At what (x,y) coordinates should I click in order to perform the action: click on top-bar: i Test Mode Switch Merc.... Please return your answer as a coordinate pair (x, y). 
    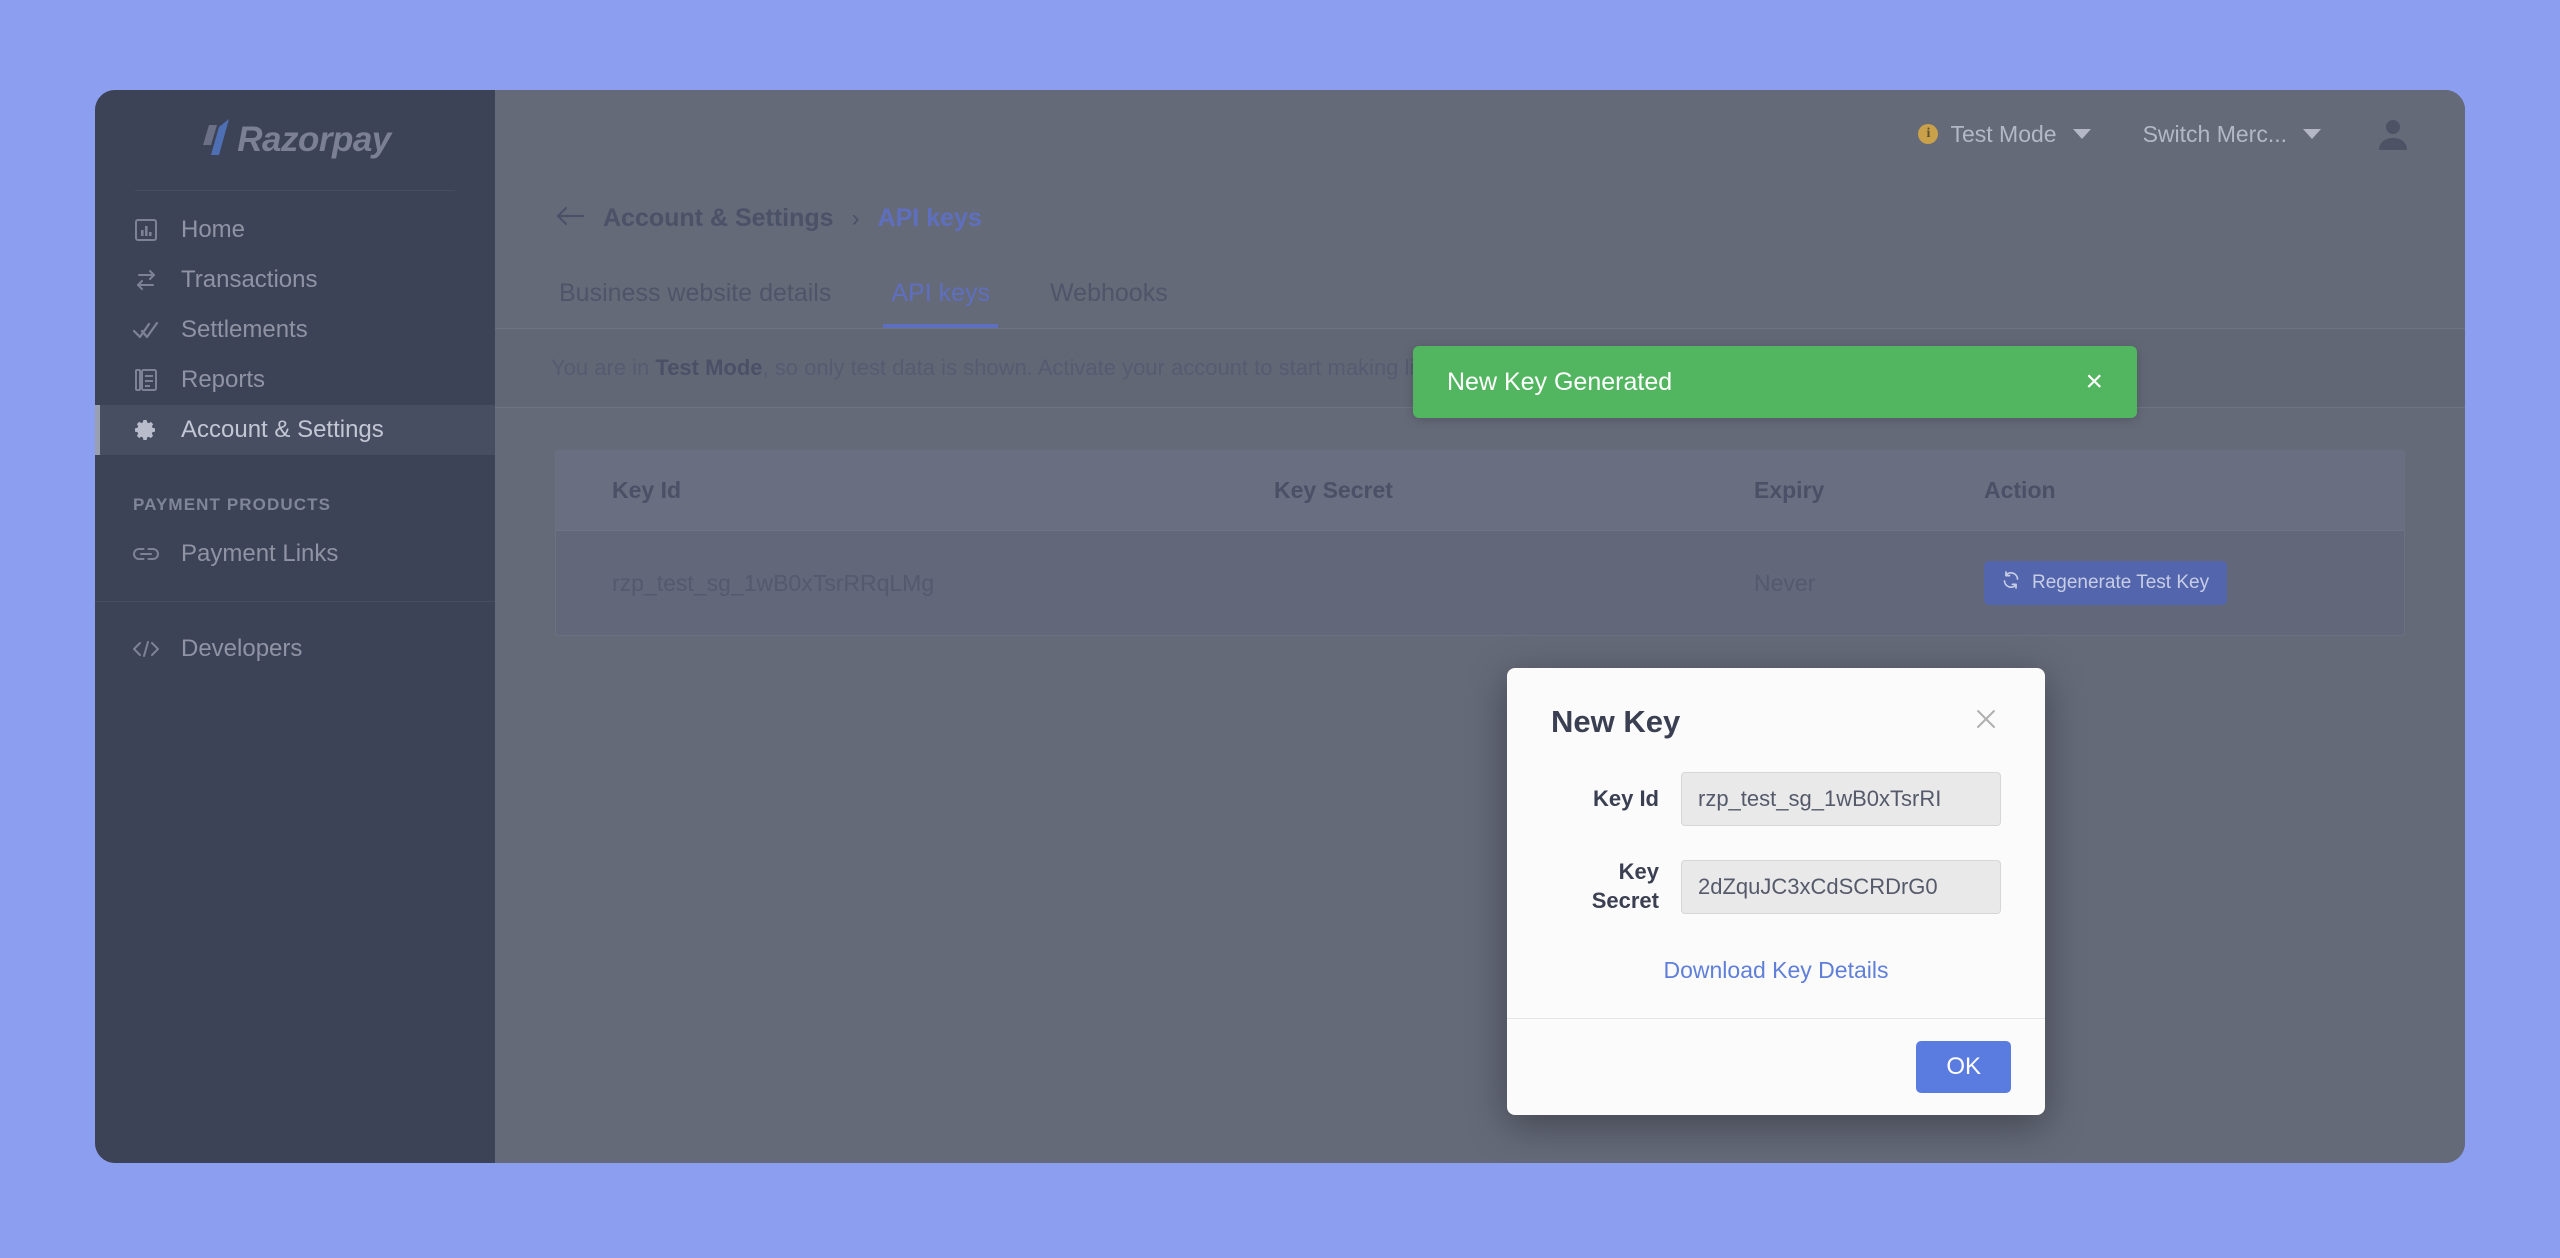
    Looking at the image, I should click on (1480, 134).